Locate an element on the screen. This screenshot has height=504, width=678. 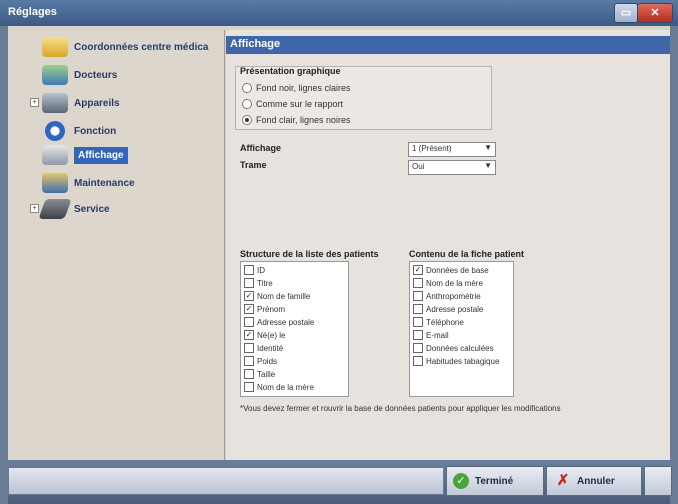
display-icon is located at coordinates (55, 155).